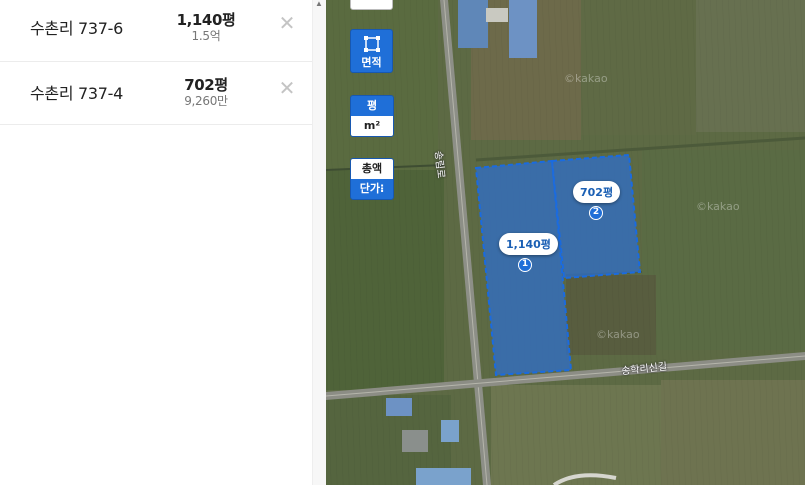 This screenshot has width=805, height=485. I want to click on area-measure-button: 면적, so click(371, 51).